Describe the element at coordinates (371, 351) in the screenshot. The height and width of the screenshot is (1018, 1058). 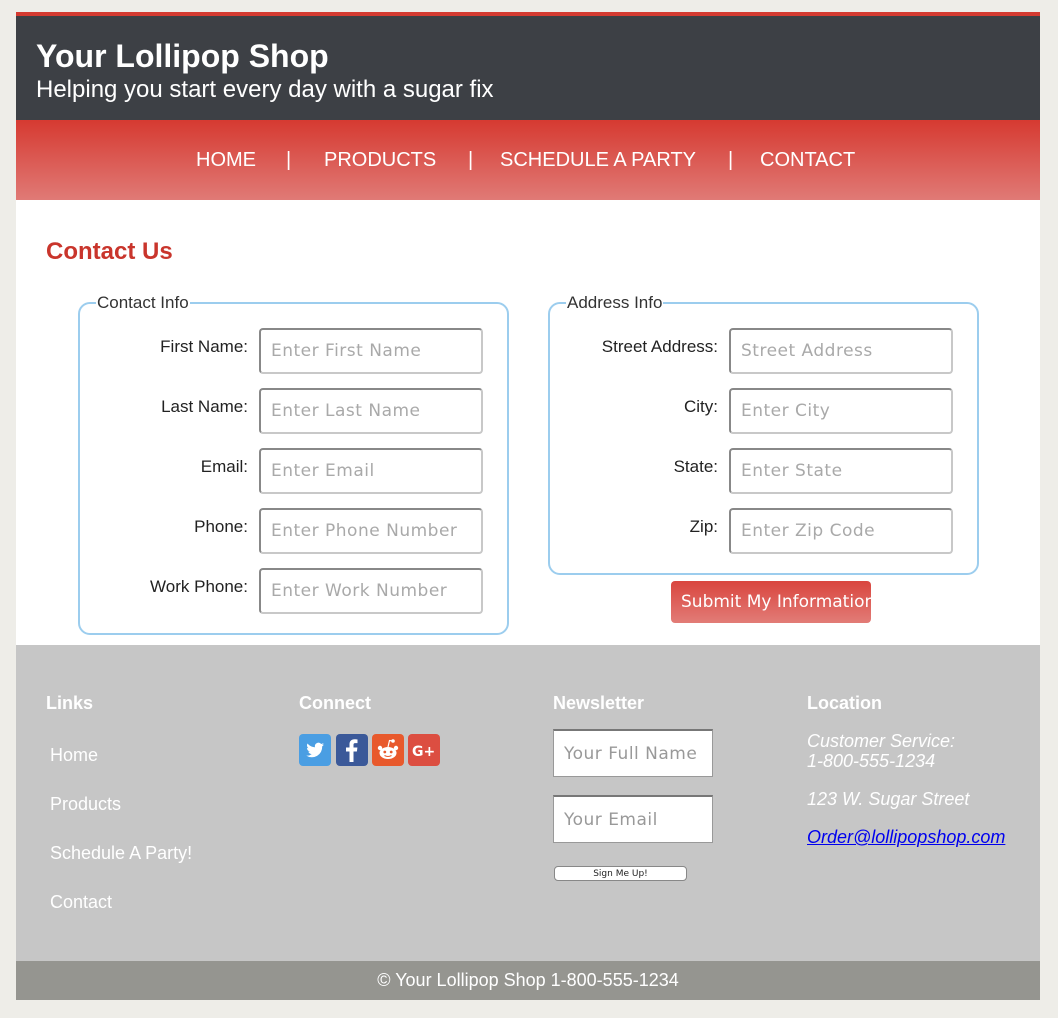
I see `first-name-input` at that location.